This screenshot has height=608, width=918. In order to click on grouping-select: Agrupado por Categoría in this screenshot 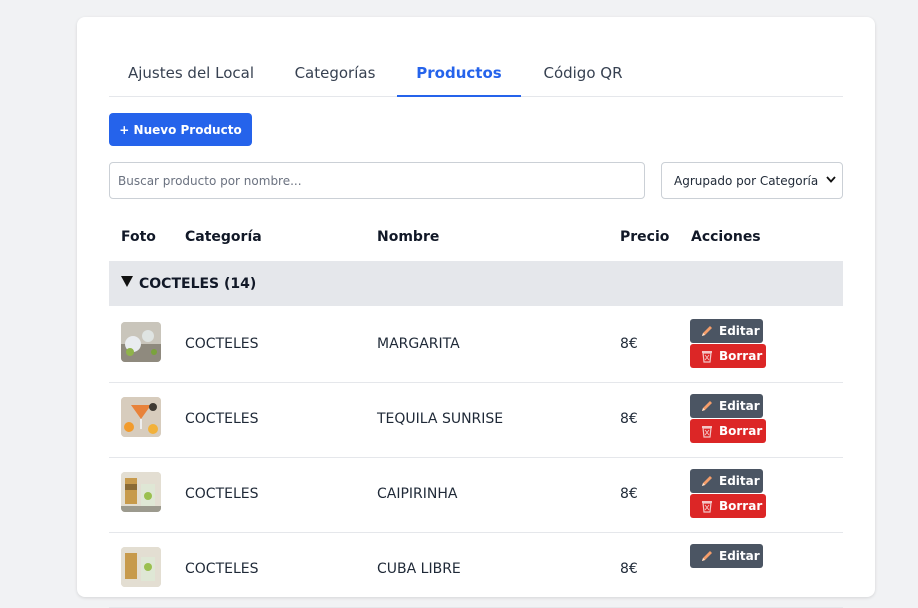, I will do `click(752, 180)`.